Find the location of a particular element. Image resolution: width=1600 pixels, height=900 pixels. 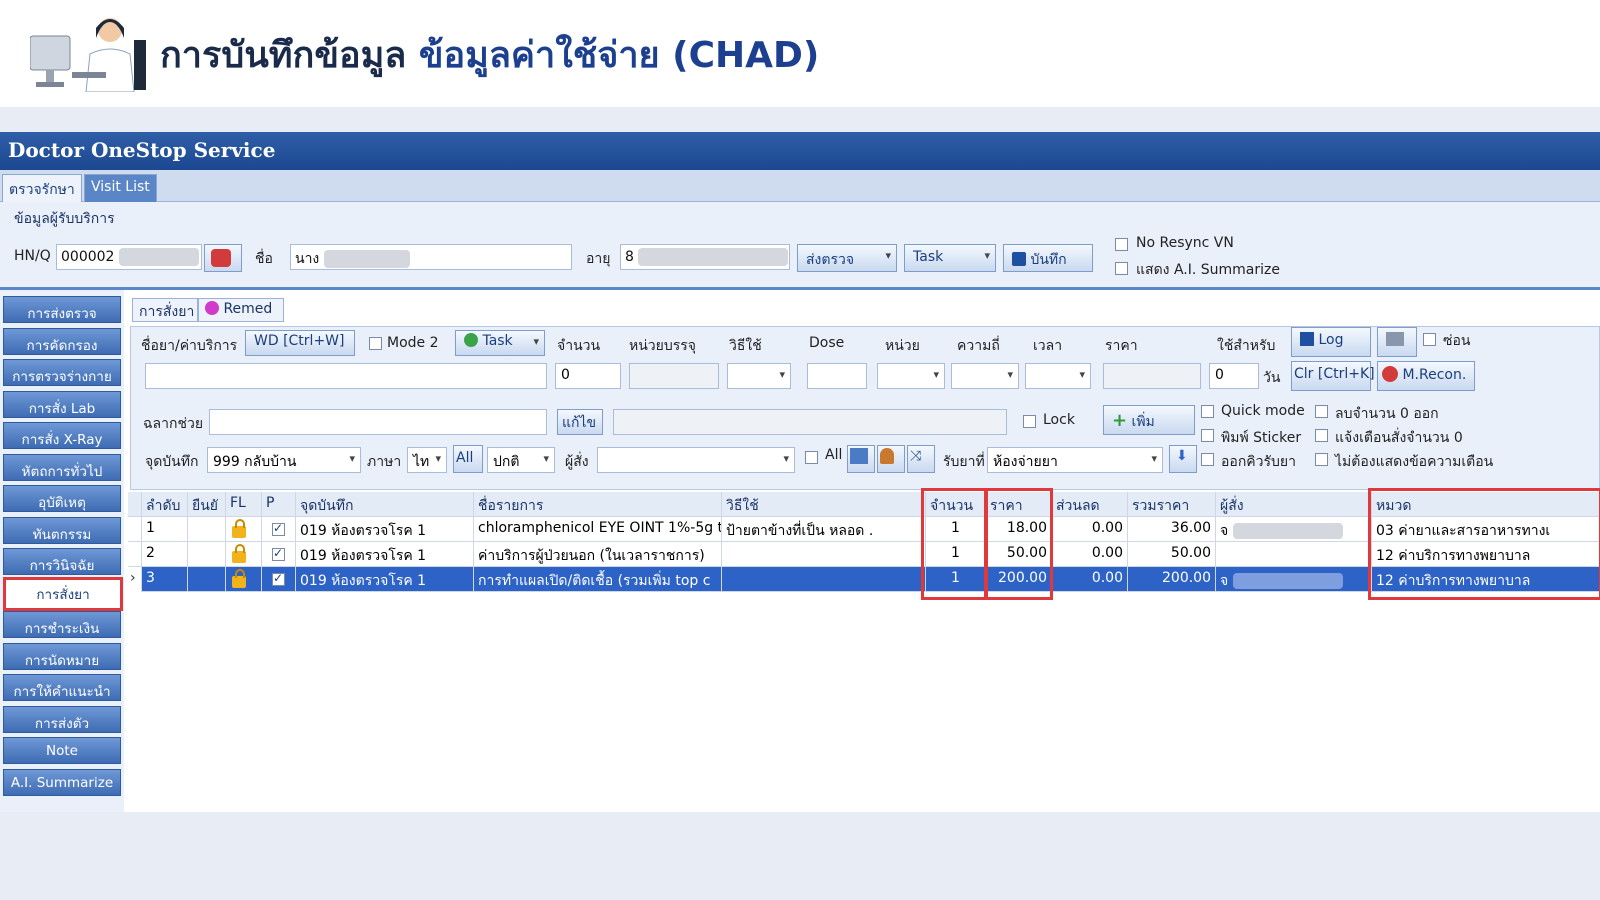

col-confirm: ยืนยั is located at coordinates (207, 504).